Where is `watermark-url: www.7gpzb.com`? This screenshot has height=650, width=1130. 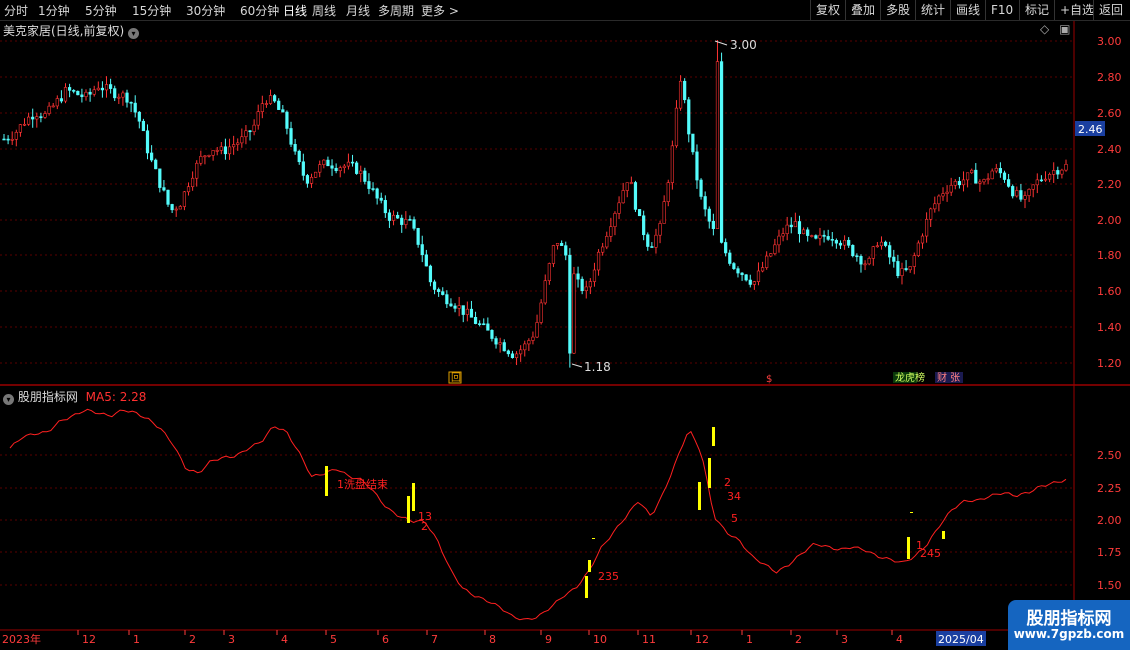
watermark-url: www.7gpzb.com is located at coordinates (1069, 634).